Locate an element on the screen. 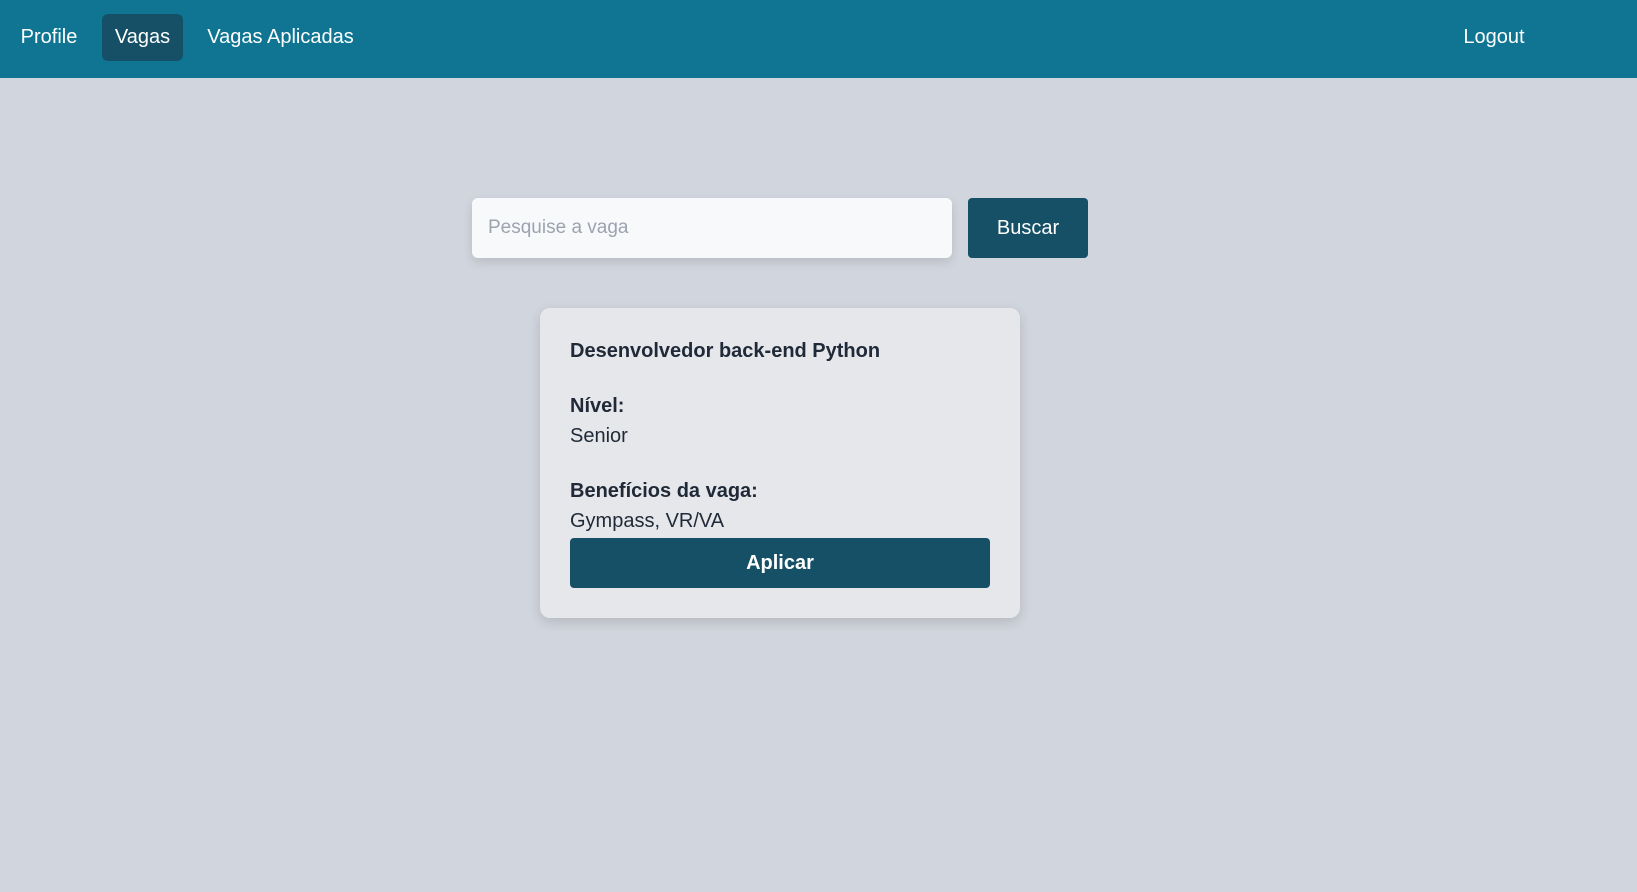  nav-item-profile: Profile is located at coordinates (49, 37).